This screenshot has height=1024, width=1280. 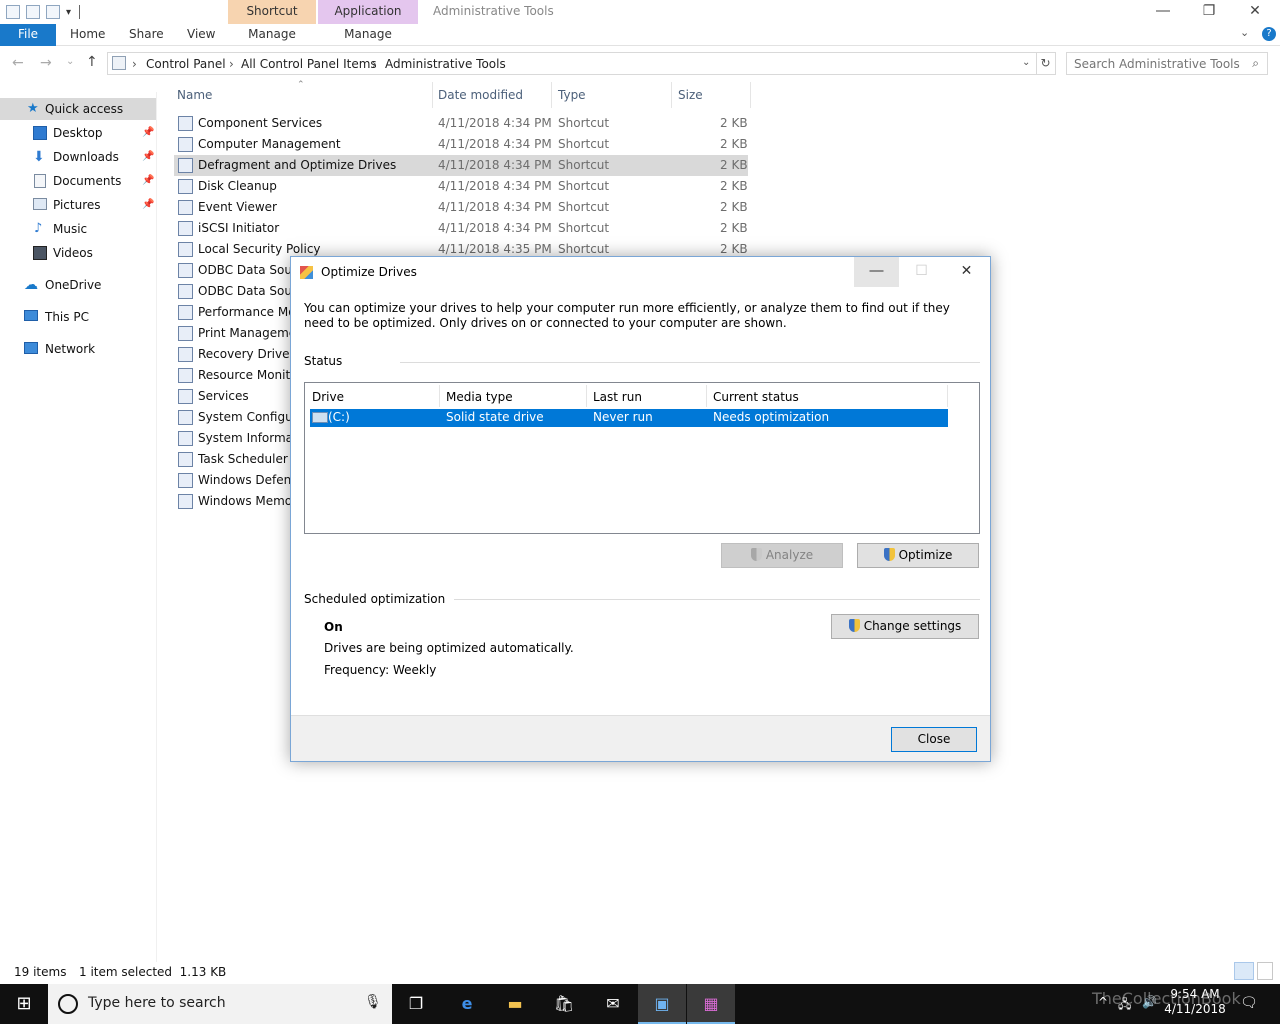 What do you see at coordinates (78, 349) in the screenshot?
I see `nav-network: Network` at bounding box center [78, 349].